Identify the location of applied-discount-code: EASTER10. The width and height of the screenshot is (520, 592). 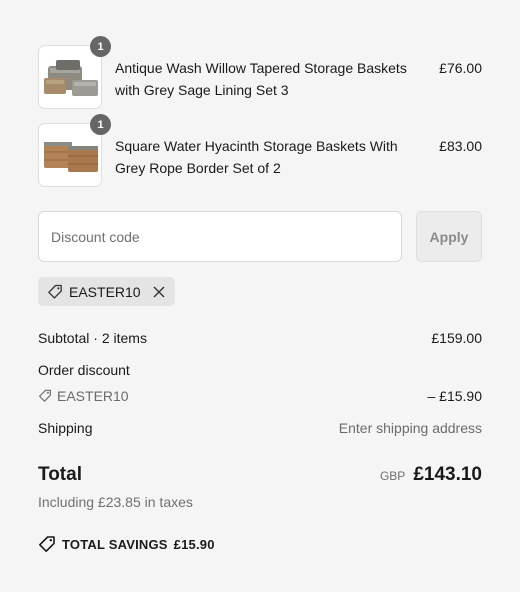
(105, 291).